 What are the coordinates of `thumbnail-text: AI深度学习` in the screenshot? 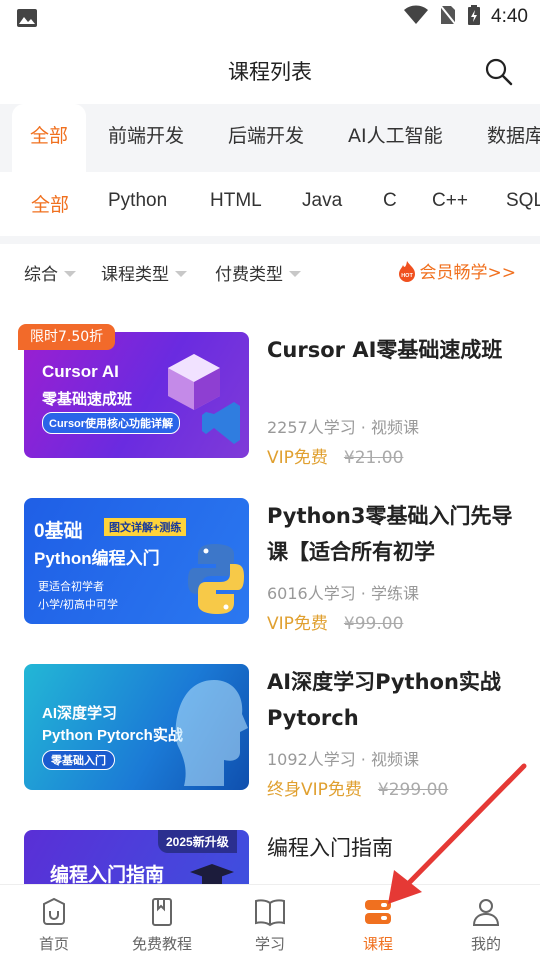 It's located at (80, 713).